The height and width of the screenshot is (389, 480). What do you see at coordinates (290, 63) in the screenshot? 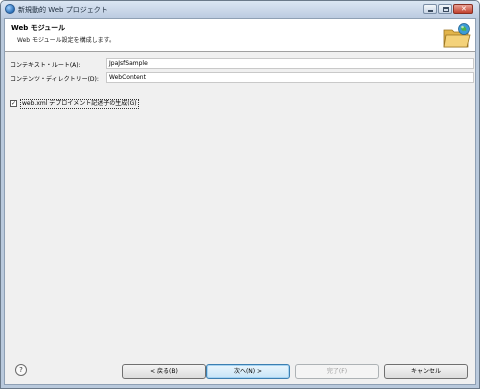
I see `context-root-input: JpaJsfSample` at bounding box center [290, 63].